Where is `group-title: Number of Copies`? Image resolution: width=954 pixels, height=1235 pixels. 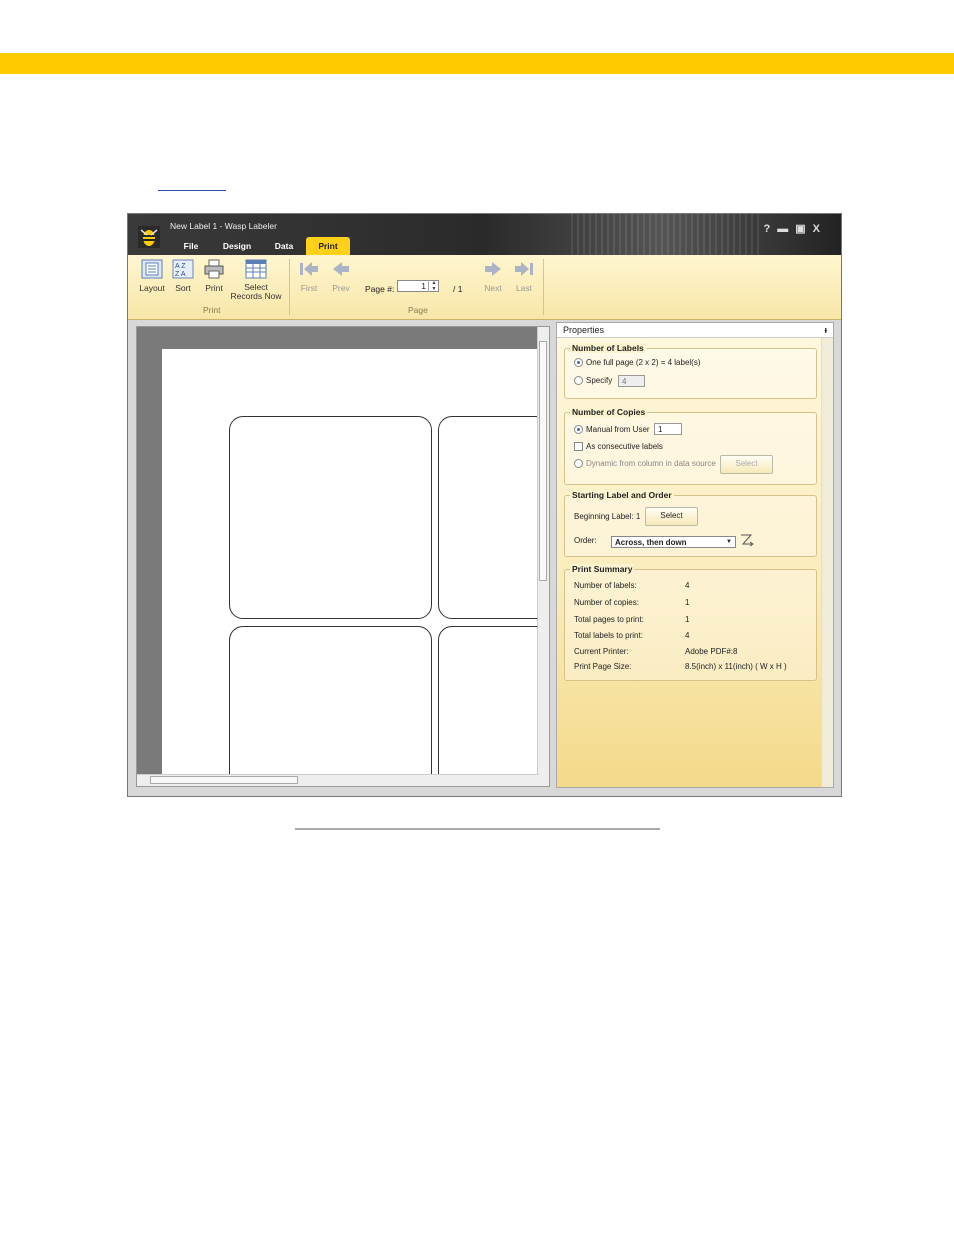
group-title: Number of Copies is located at coordinates (609, 412).